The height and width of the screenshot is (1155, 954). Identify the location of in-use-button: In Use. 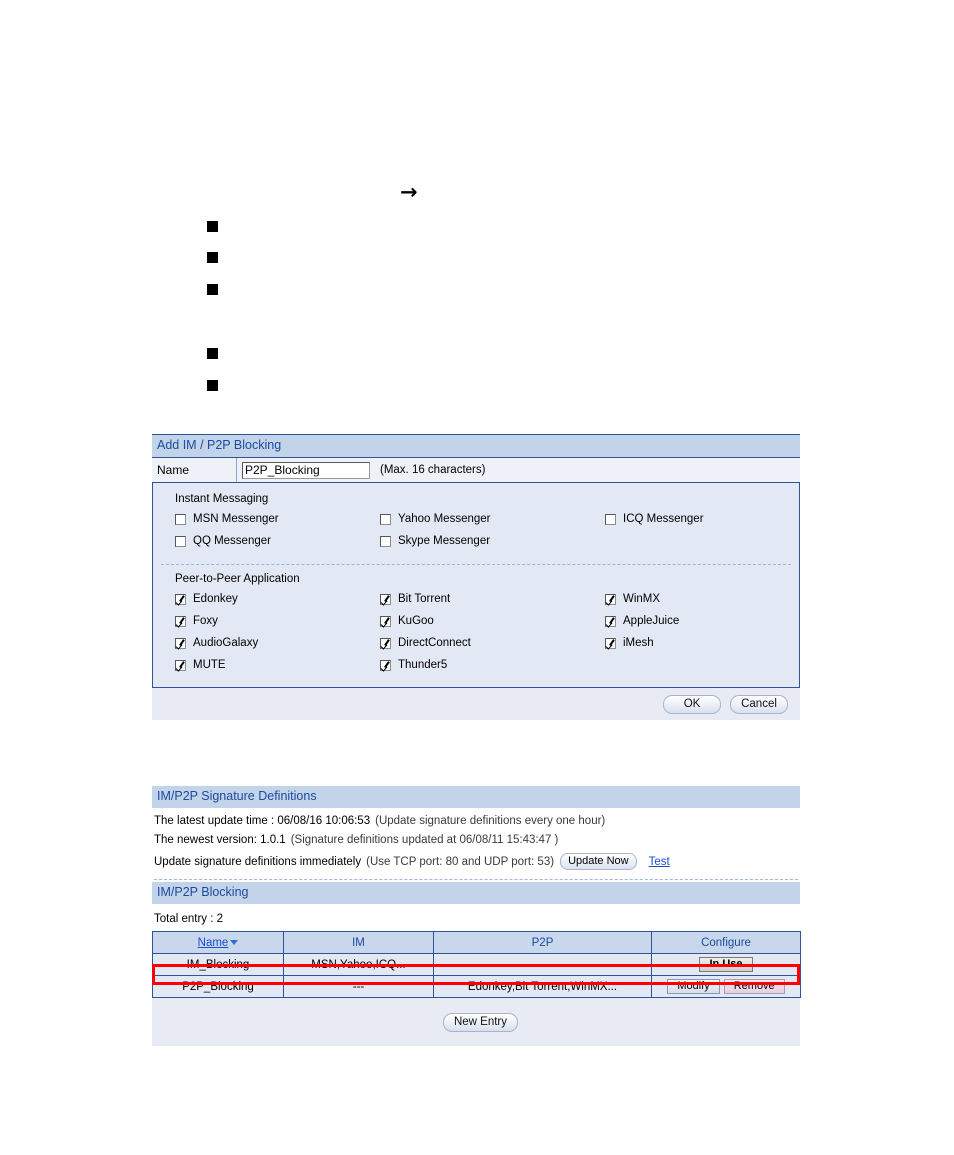
(726, 964).